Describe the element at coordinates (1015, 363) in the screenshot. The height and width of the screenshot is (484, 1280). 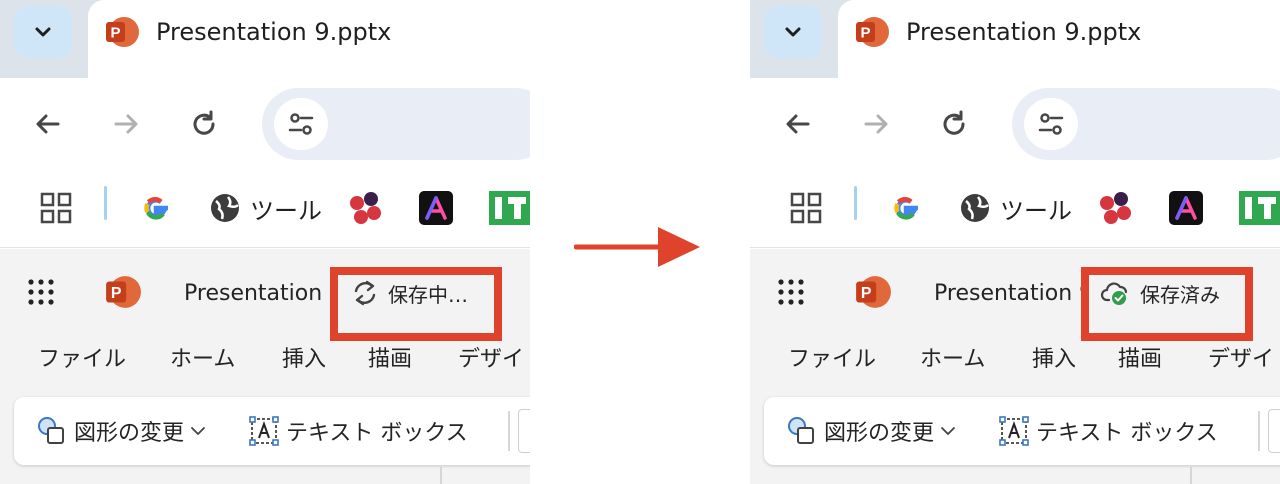
I see `ribbon-tabs: ファイル ホーム 挿入 描画 デザイ` at that location.